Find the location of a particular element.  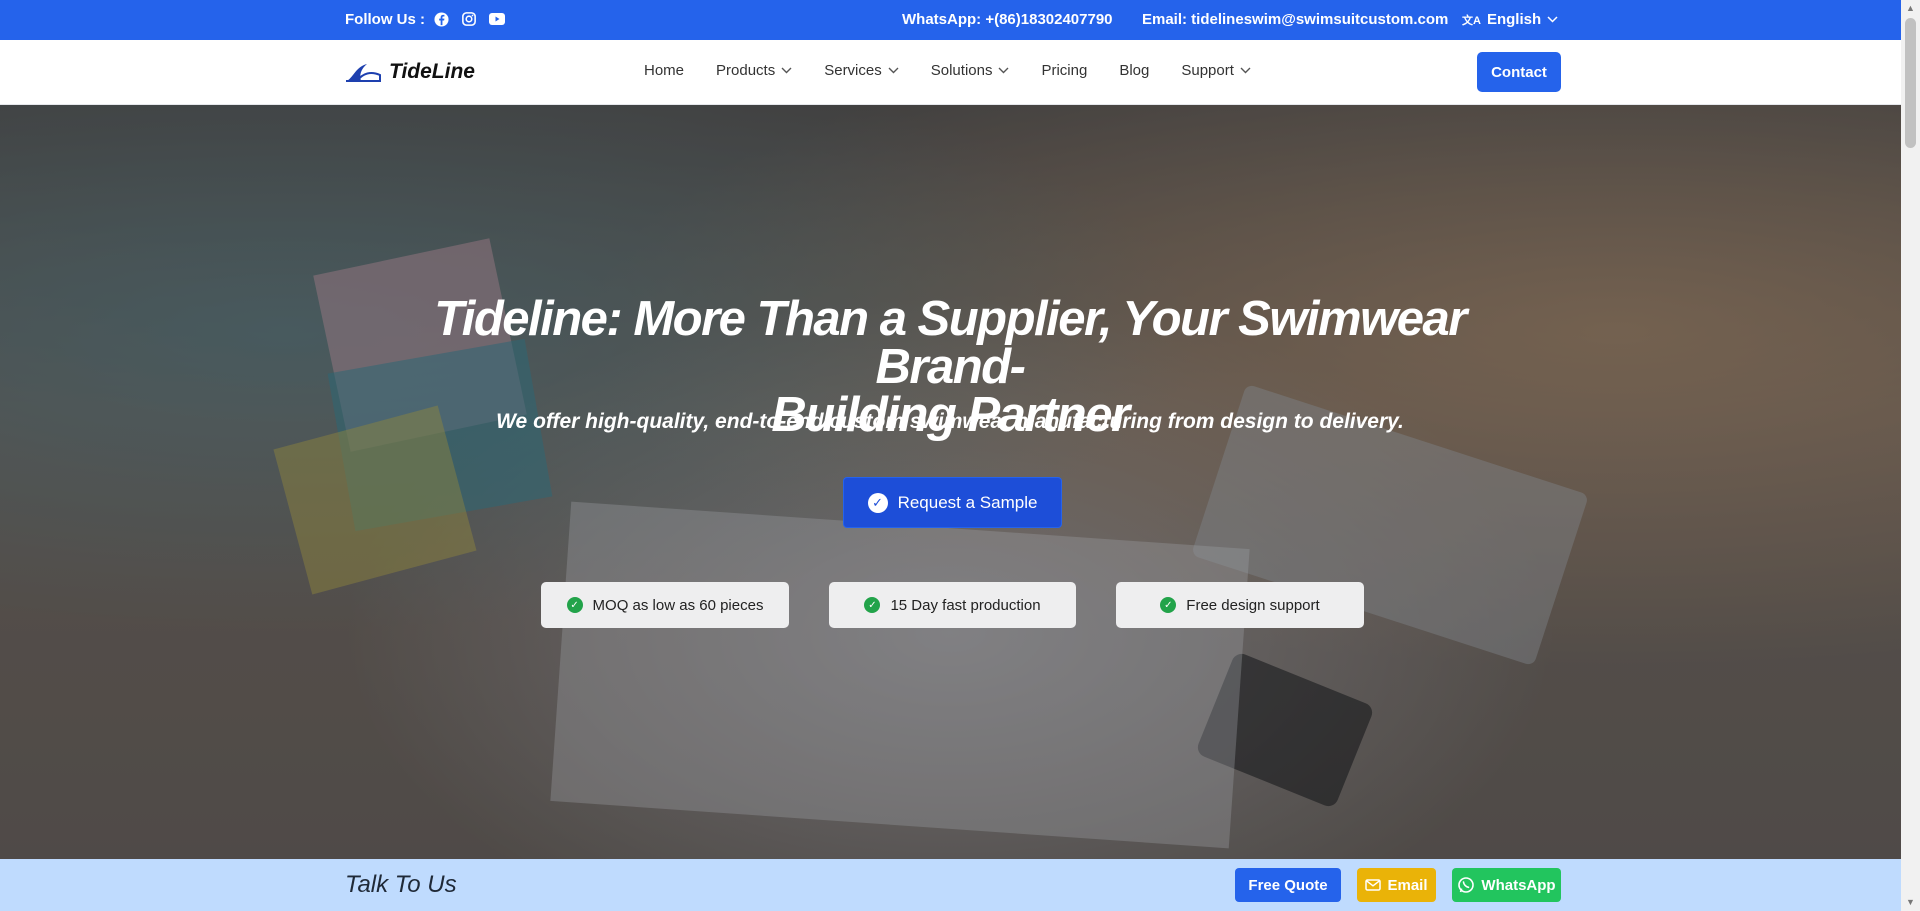

feature-badge-label: Free design support is located at coordinates (1253, 605).